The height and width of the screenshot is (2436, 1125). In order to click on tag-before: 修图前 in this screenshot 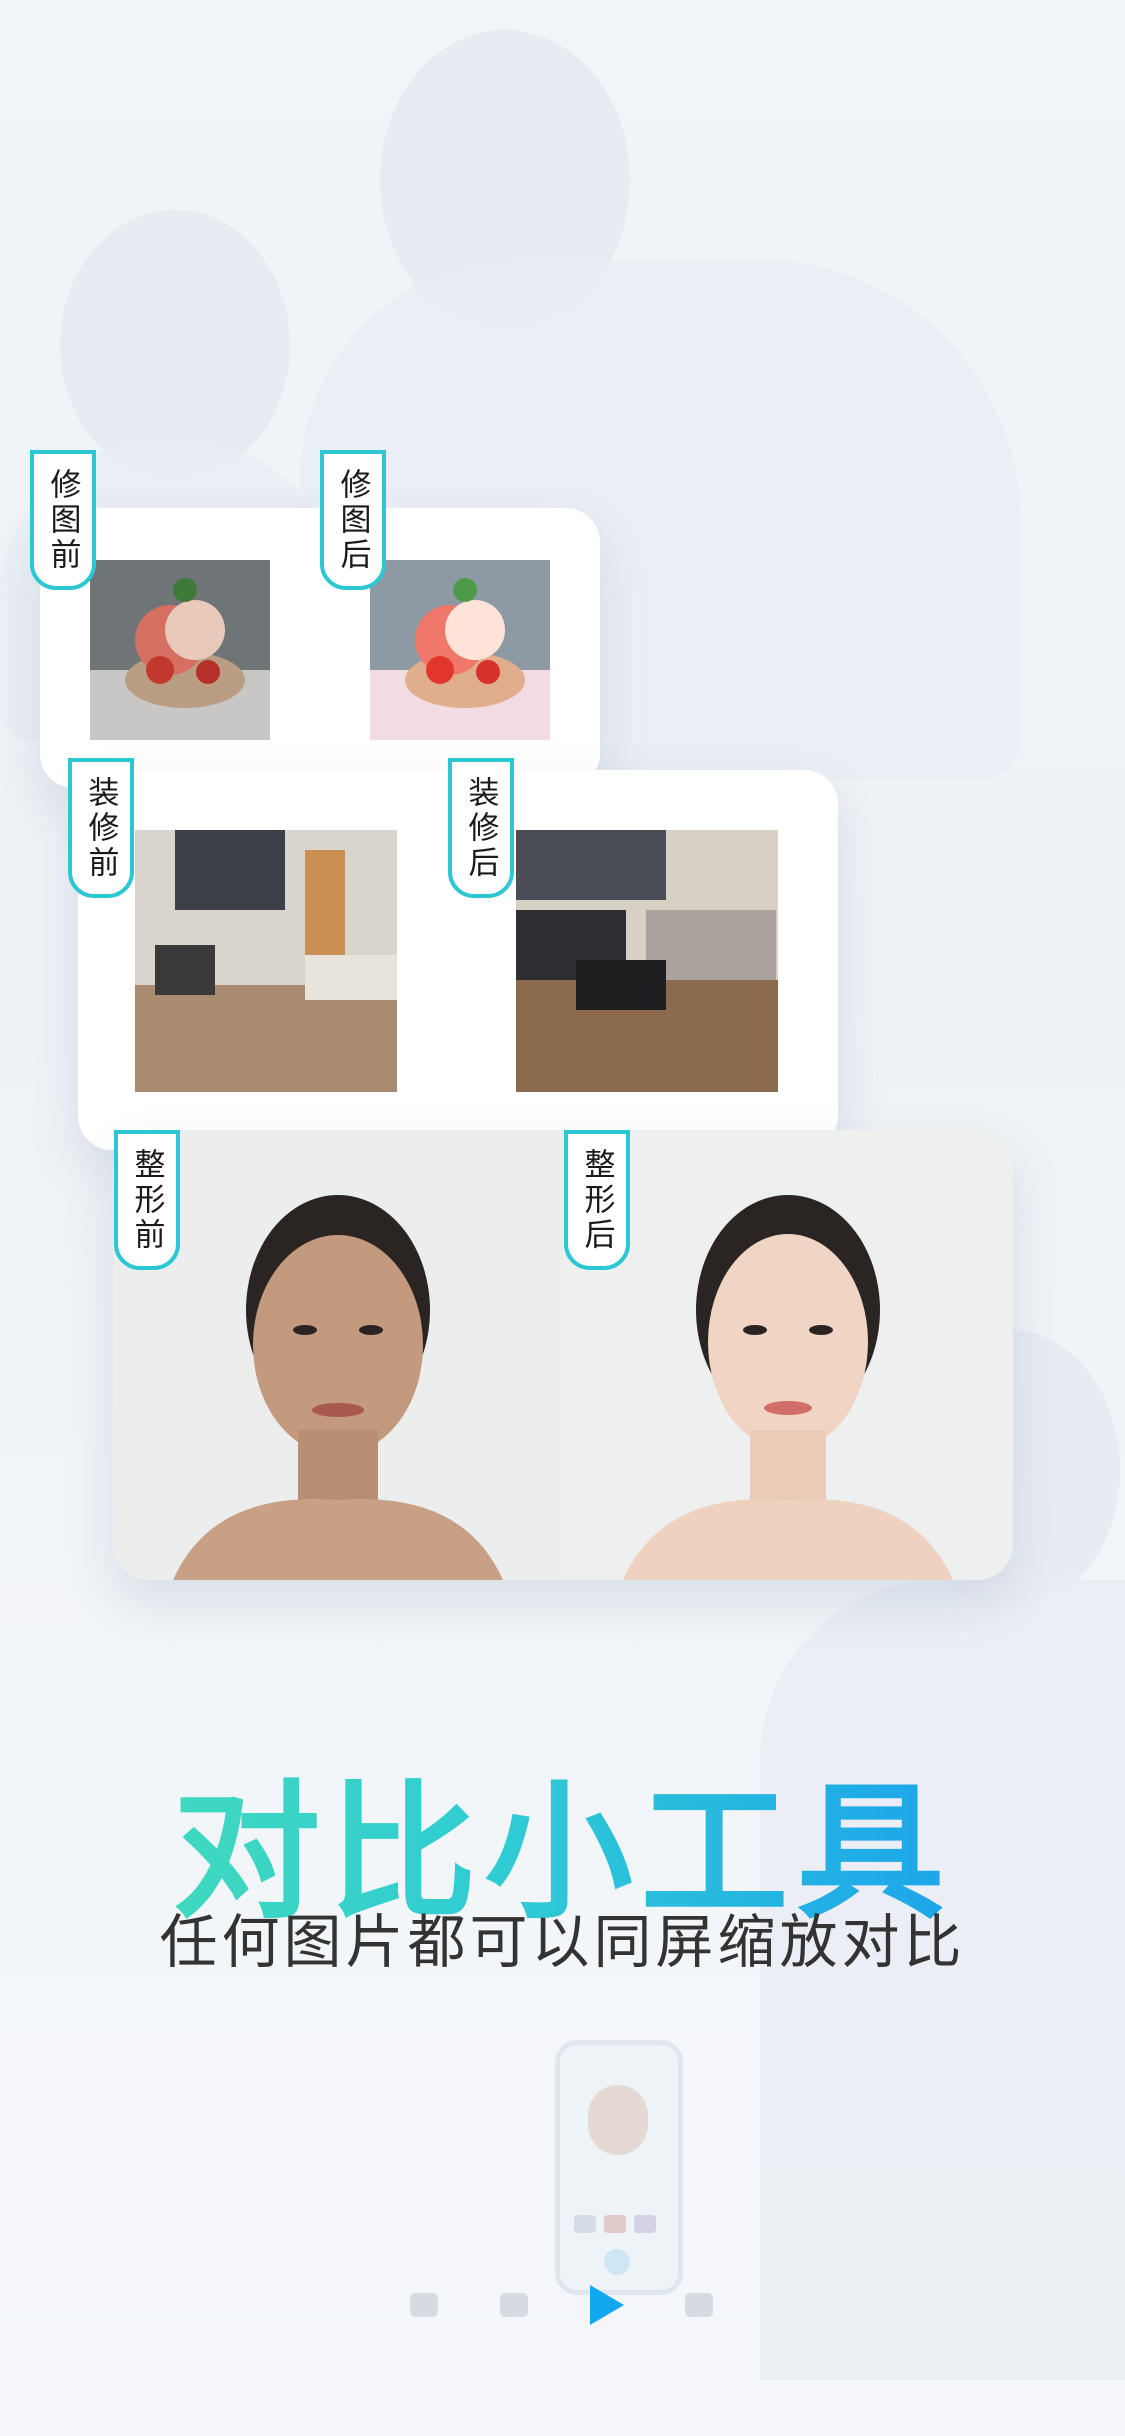, I will do `click(63, 520)`.